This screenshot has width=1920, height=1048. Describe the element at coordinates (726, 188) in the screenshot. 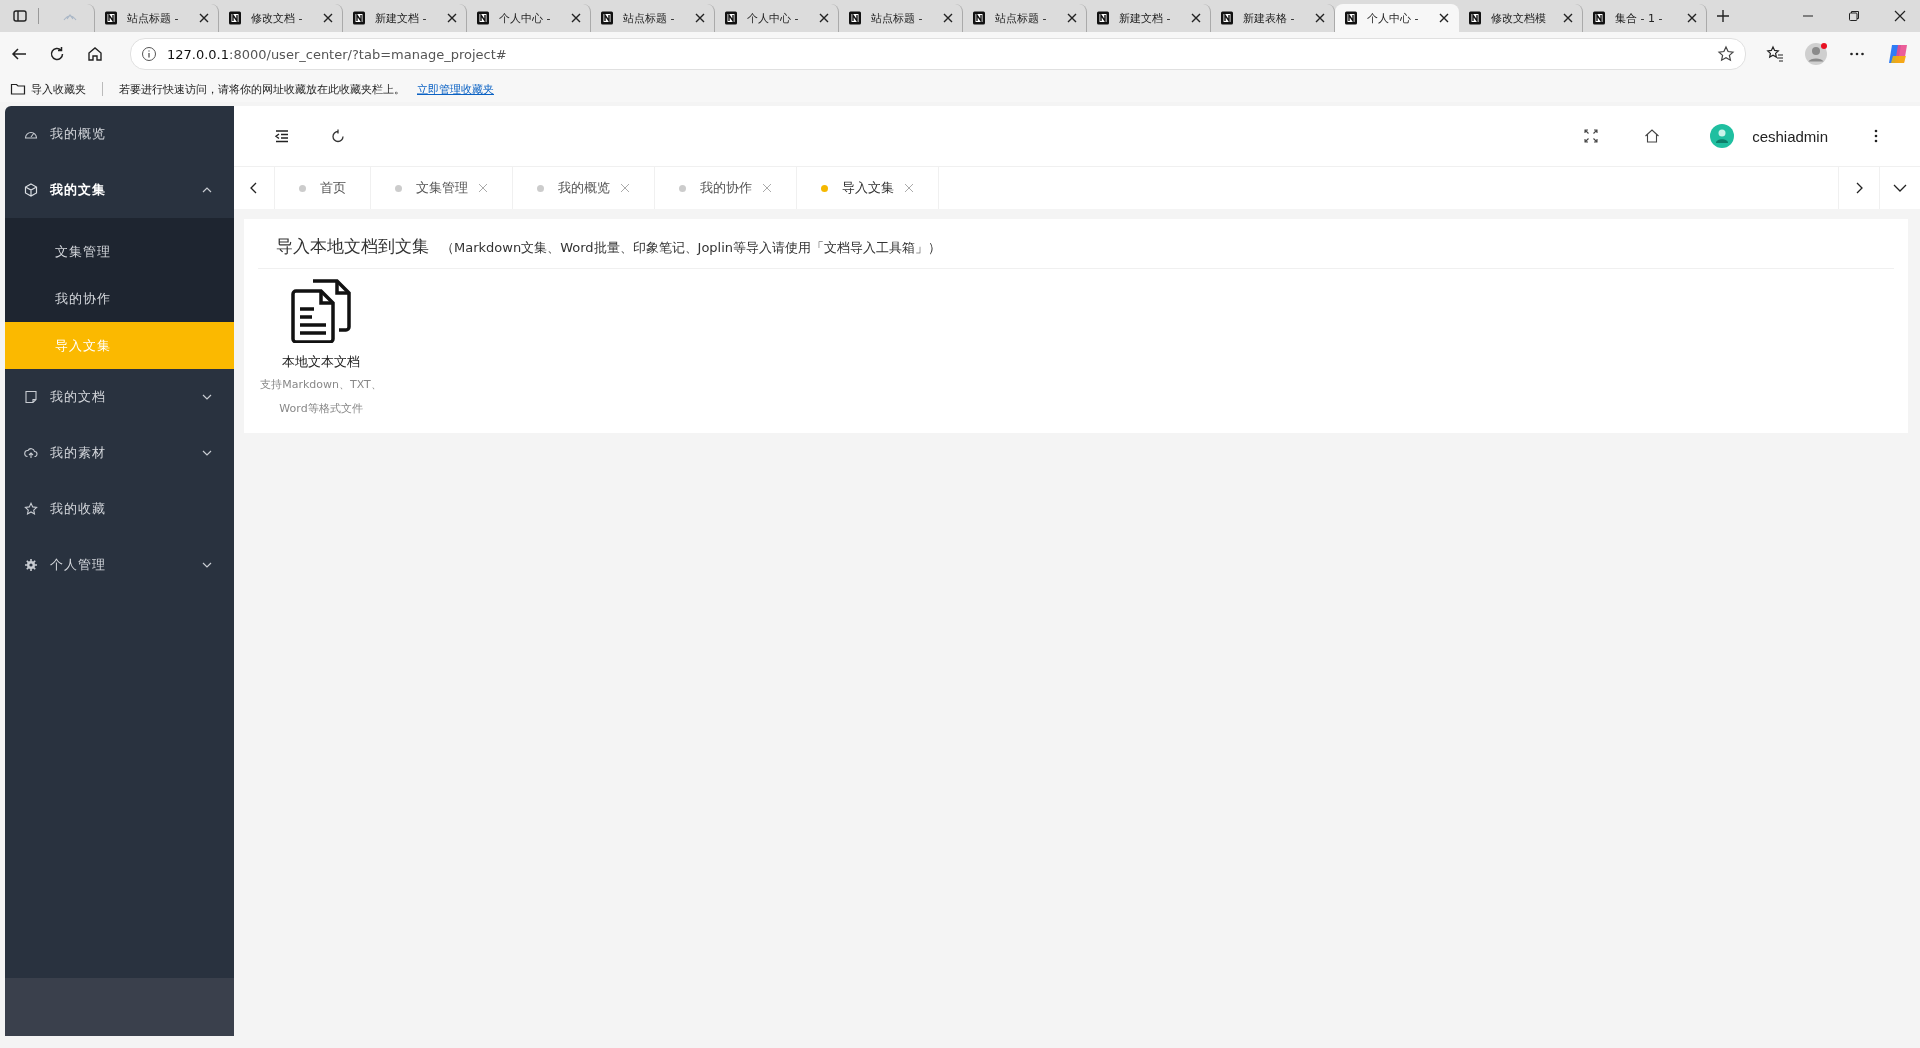

I see `page-tab: 我的协作` at that location.